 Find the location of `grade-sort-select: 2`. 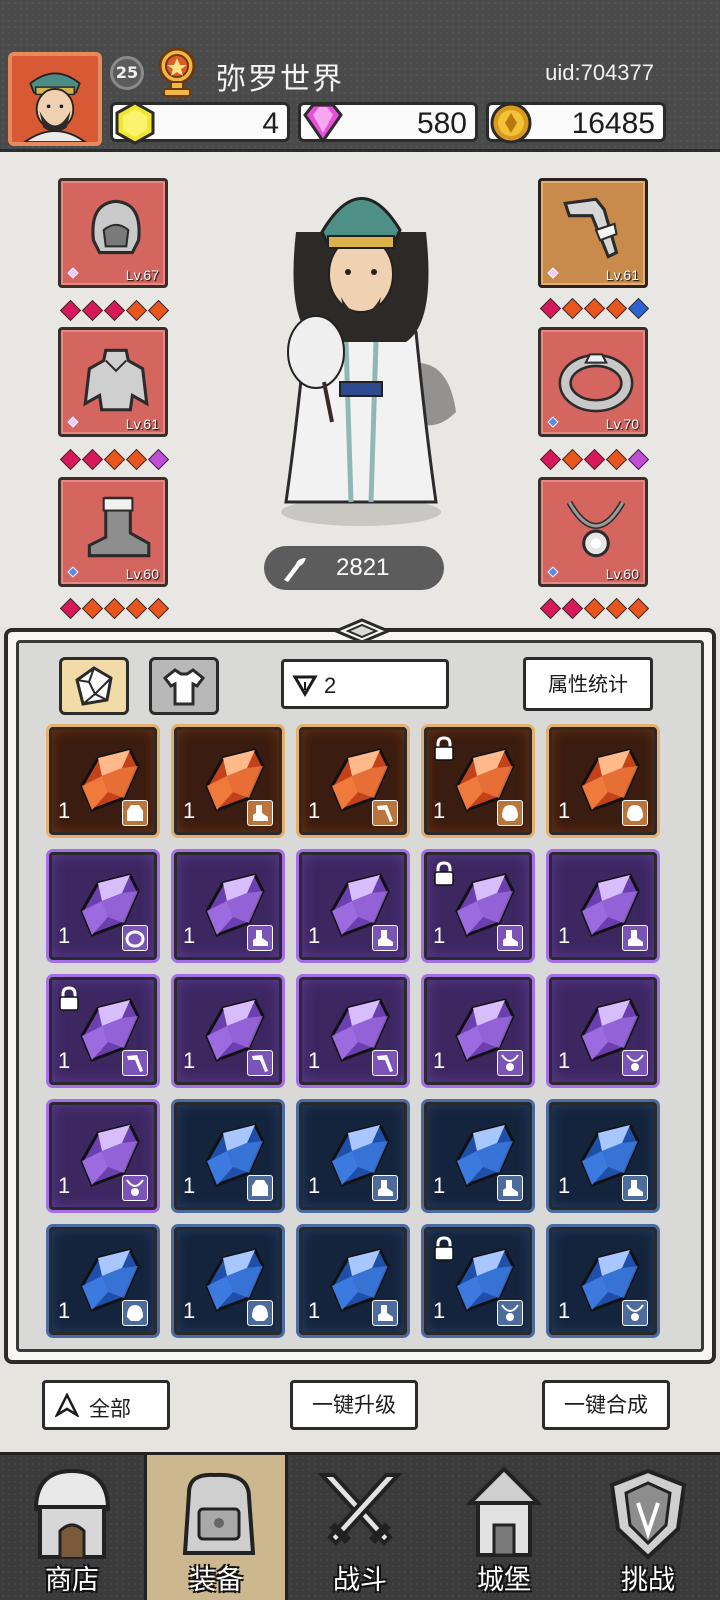

grade-sort-select: 2 is located at coordinates (365, 684).